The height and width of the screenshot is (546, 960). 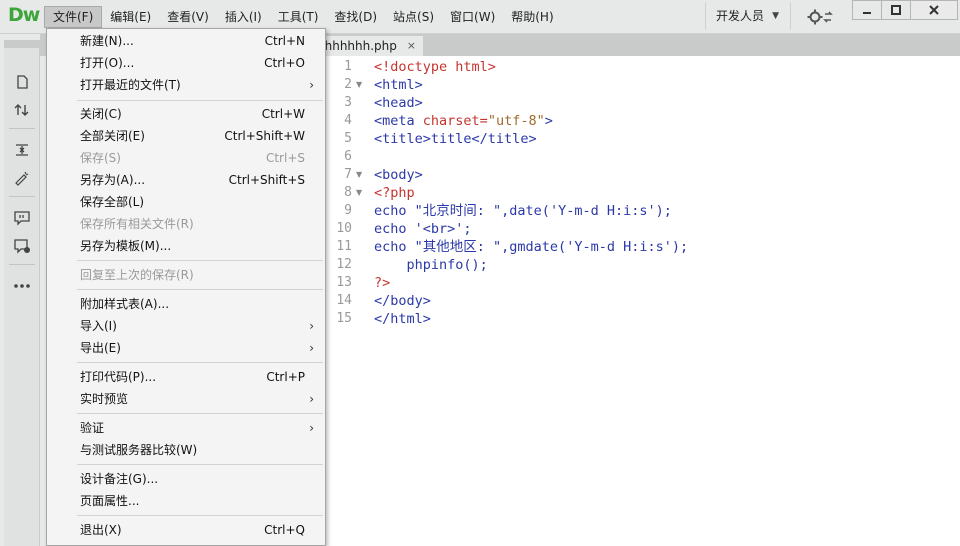 What do you see at coordinates (435, 67) in the screenshot?
I see `code-line: <!doctype html>` at bounding box center [435, 67].